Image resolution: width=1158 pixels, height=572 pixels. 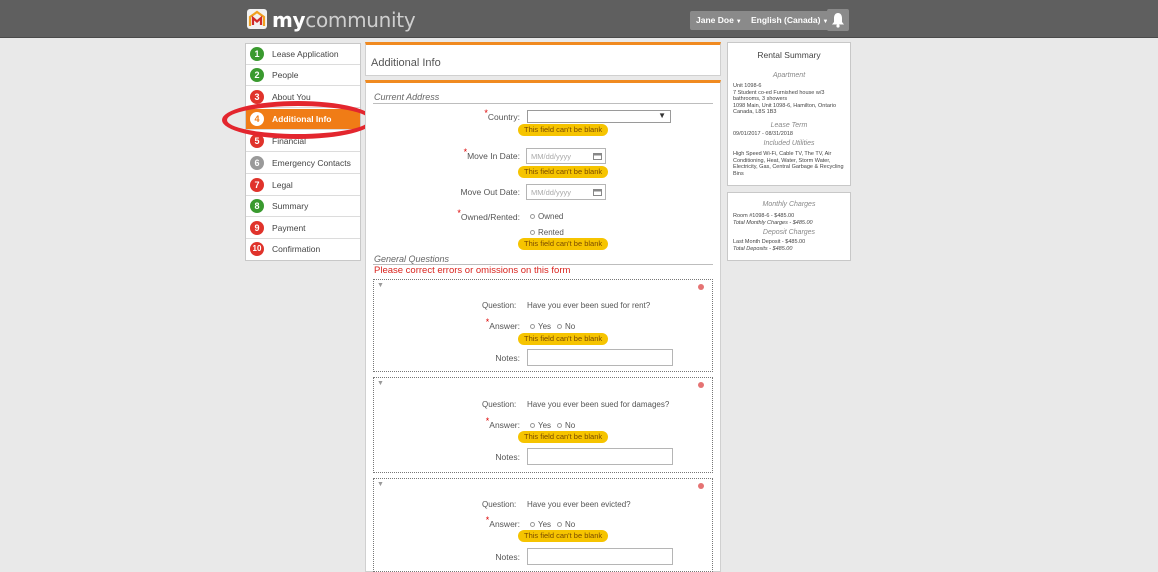 I want to click on step-number: 9, so click(x=257, y=228).